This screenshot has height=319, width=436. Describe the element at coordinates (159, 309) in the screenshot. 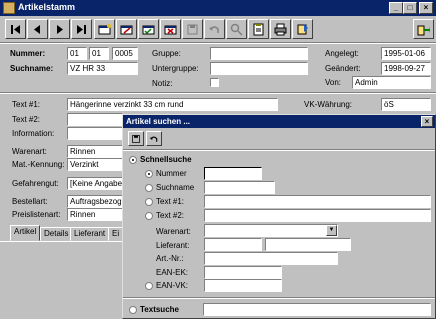

I see `textsuche-label: Textsuche` at that location.